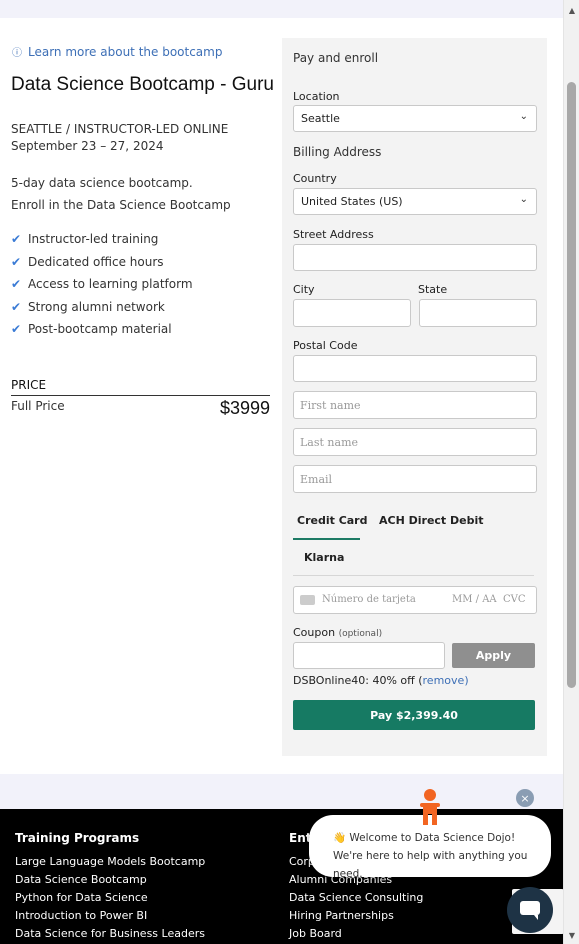 The height and width of the screenshot is (944, 579). Describe the element at coordinates (338, 632) in the screenshot. I see `coupon-label: Coupon (optional)` at that location.